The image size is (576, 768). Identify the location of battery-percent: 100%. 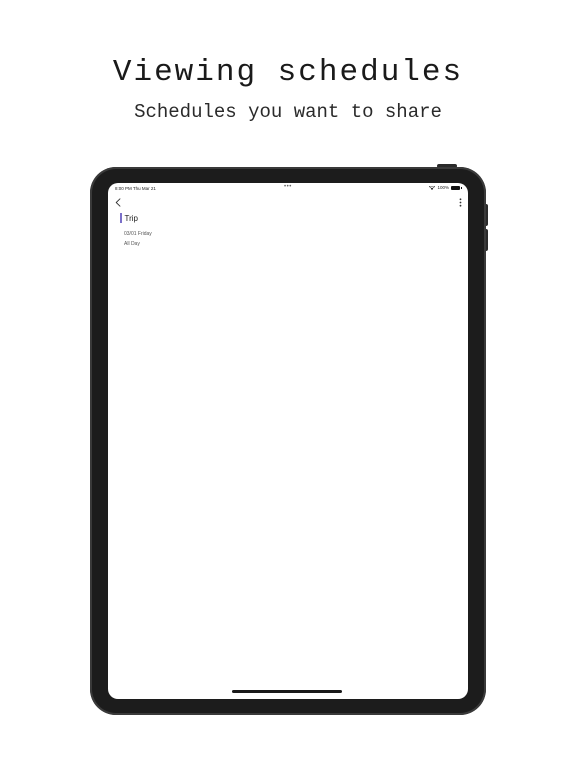
(443, 187).